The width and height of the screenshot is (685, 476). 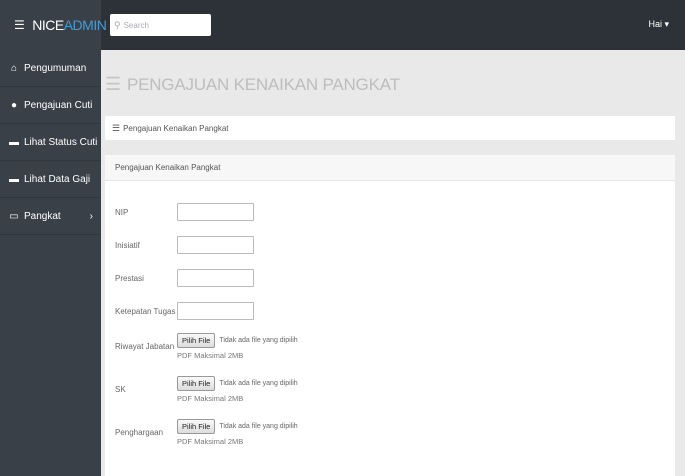 I want to click on sidebar-item-label: Pangkat, so click(x=42, y=216).